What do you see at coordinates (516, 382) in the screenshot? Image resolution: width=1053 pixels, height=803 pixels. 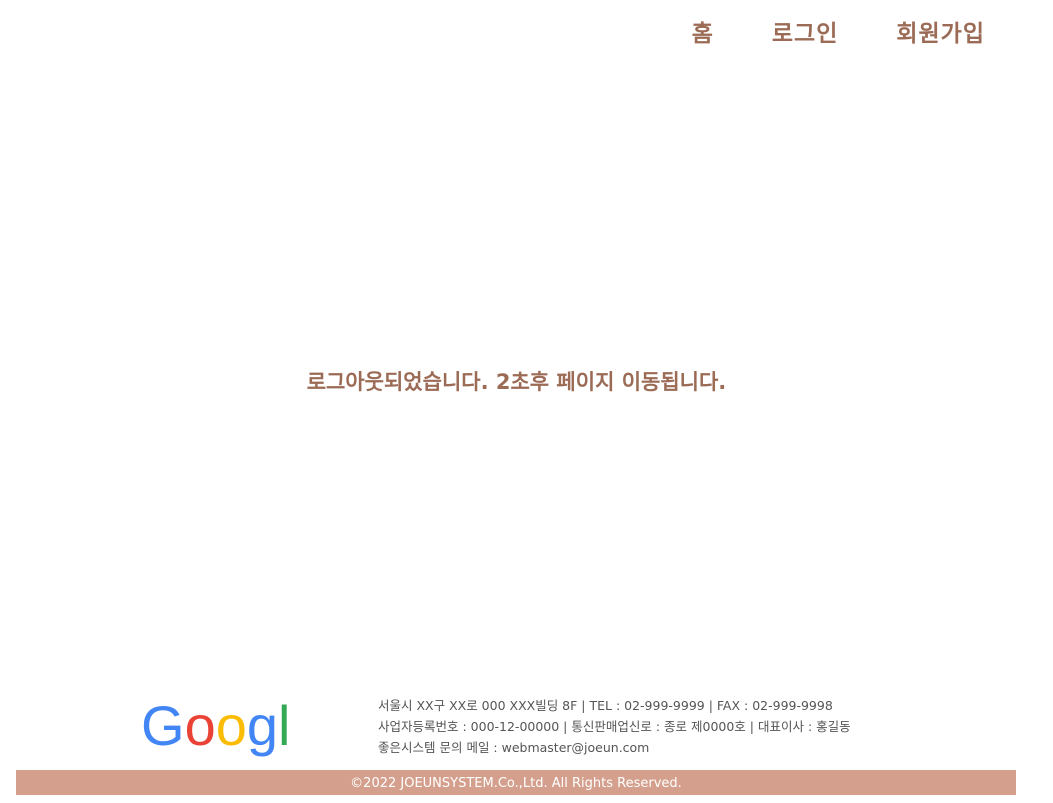 I see `logout-message: 로그아웃되었습니다. 2초후 페이지 이동됩니다.` at bounding box center [516, 382].